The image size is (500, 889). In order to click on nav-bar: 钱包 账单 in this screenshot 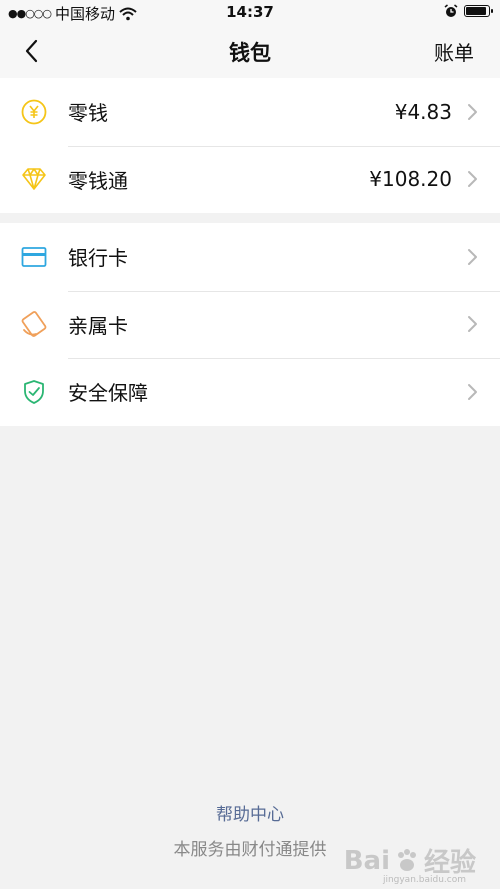, I will do `click(250, 51)`.